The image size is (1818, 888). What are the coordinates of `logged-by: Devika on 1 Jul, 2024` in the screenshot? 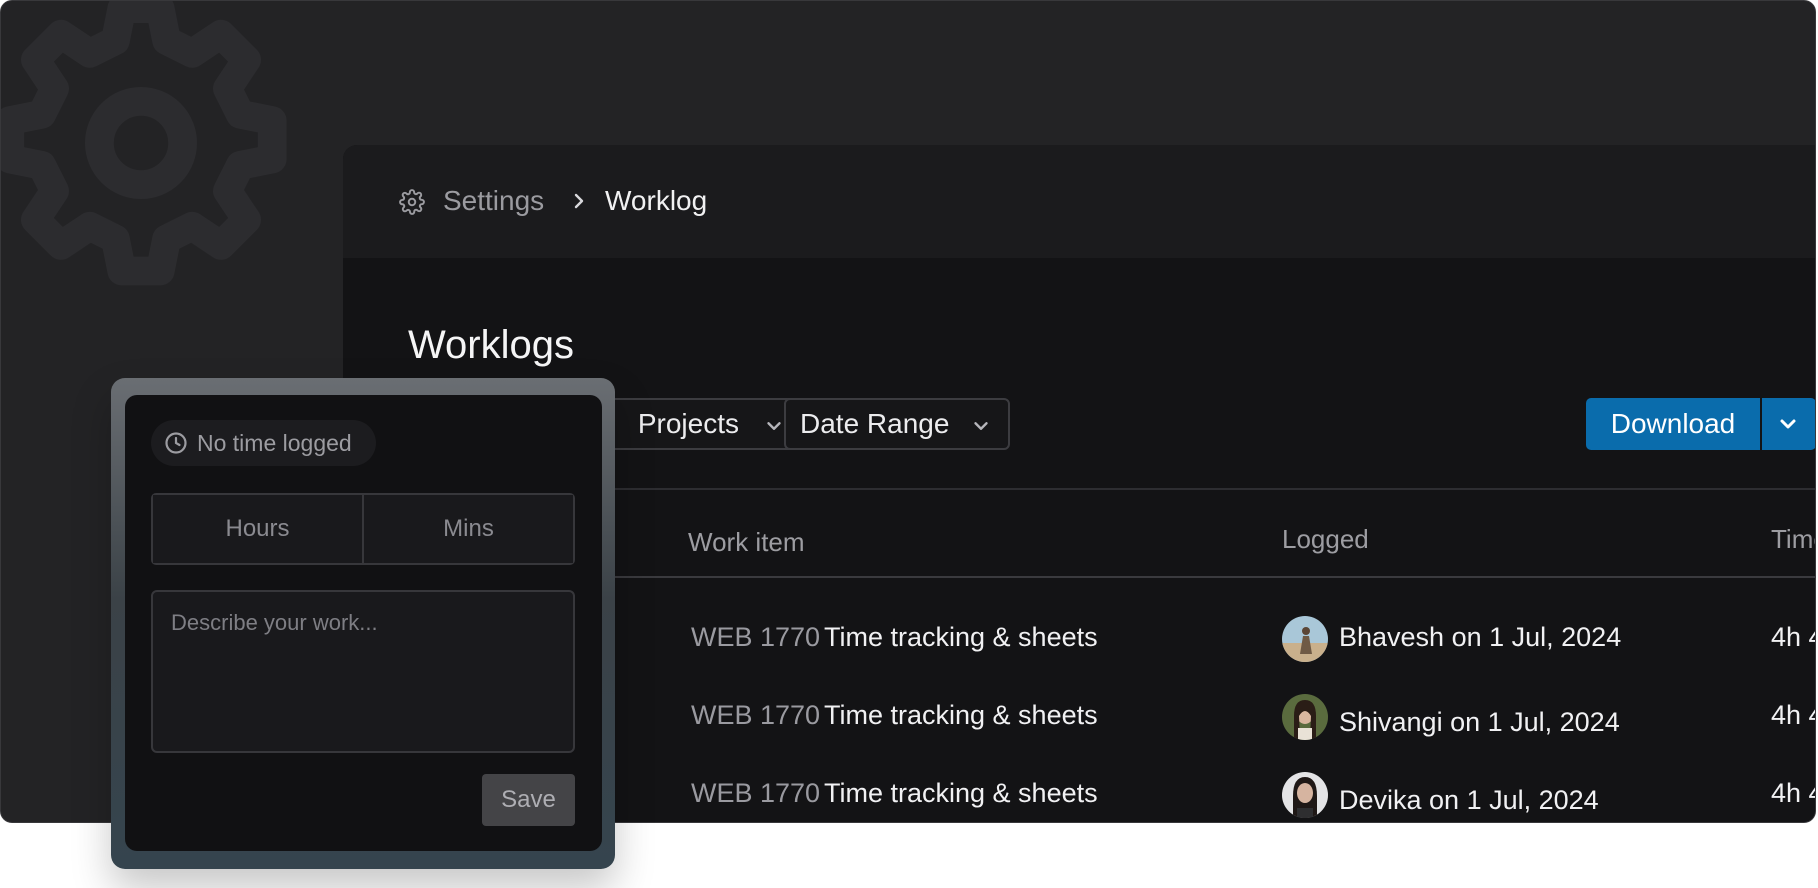 It's located at (1469, 800).